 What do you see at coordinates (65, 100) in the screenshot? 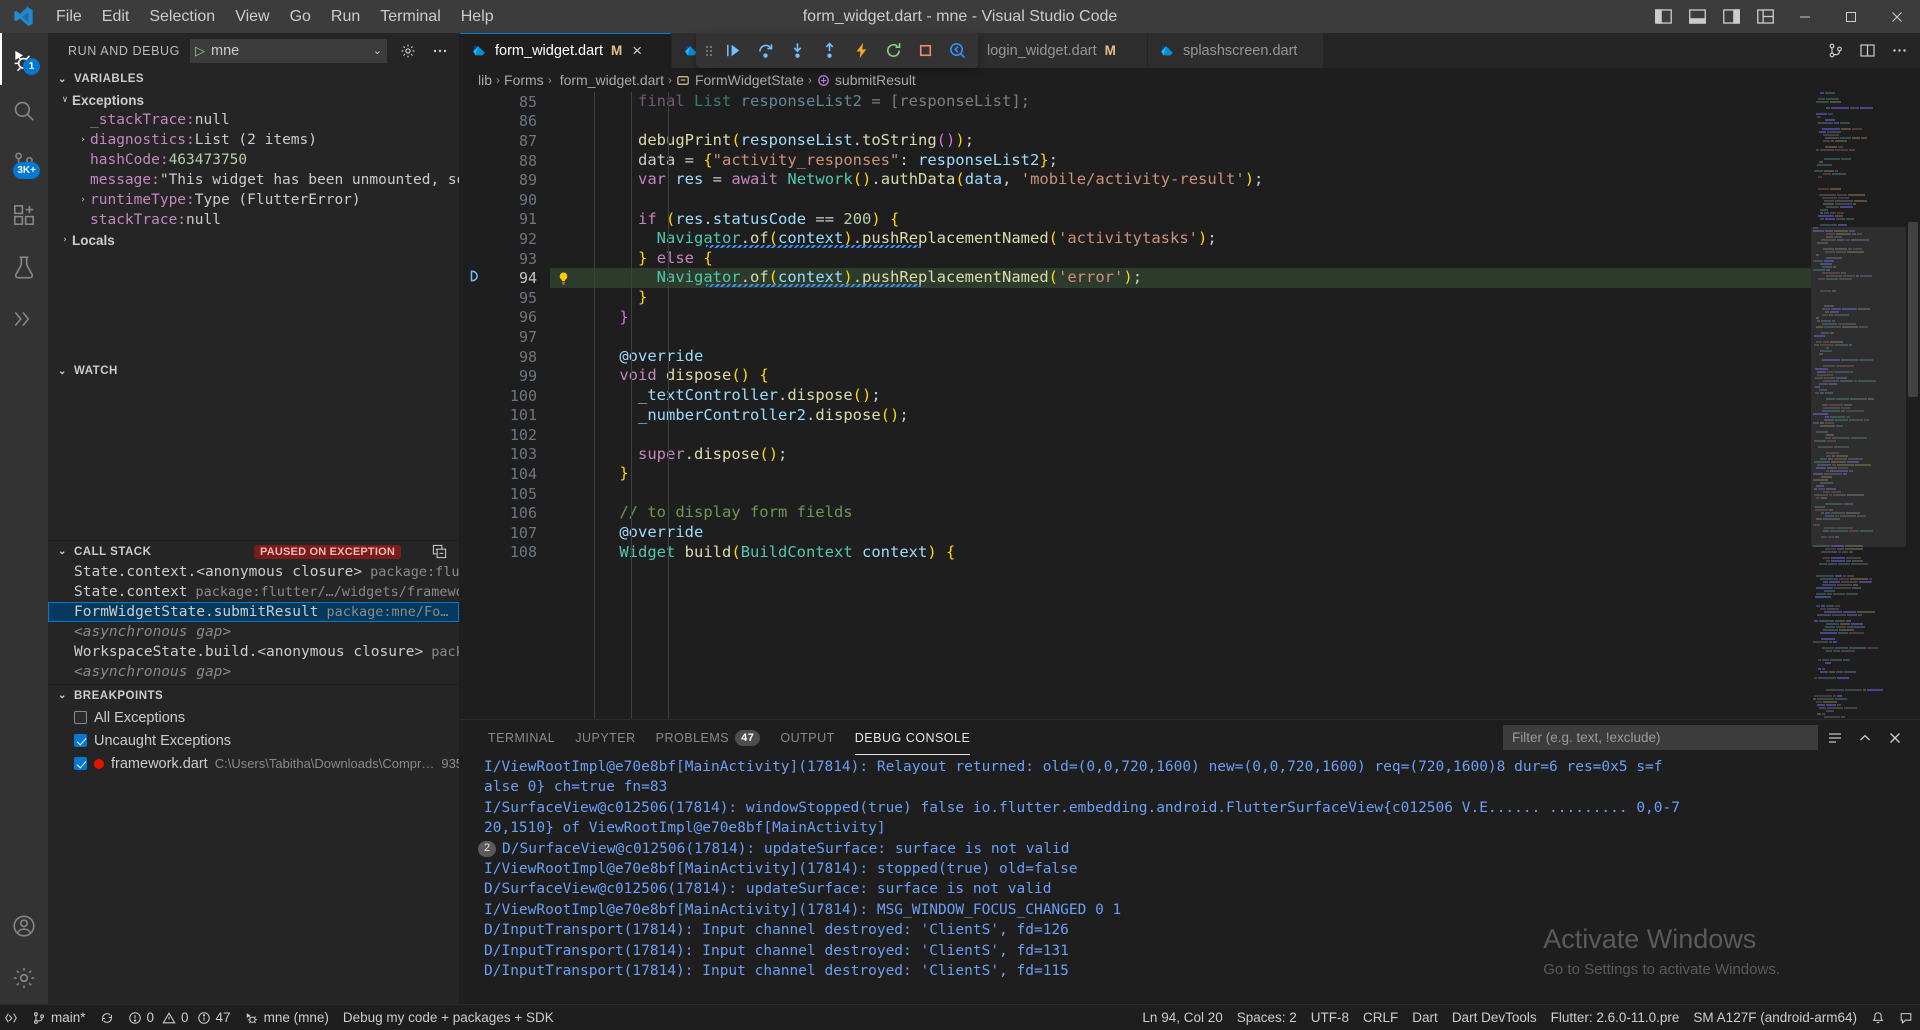
I see `chevron-down-icon: ∨` at bounding box center [65, 100].